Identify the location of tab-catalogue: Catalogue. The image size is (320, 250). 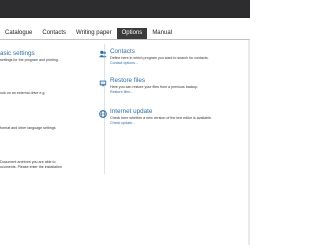
(18, 33).